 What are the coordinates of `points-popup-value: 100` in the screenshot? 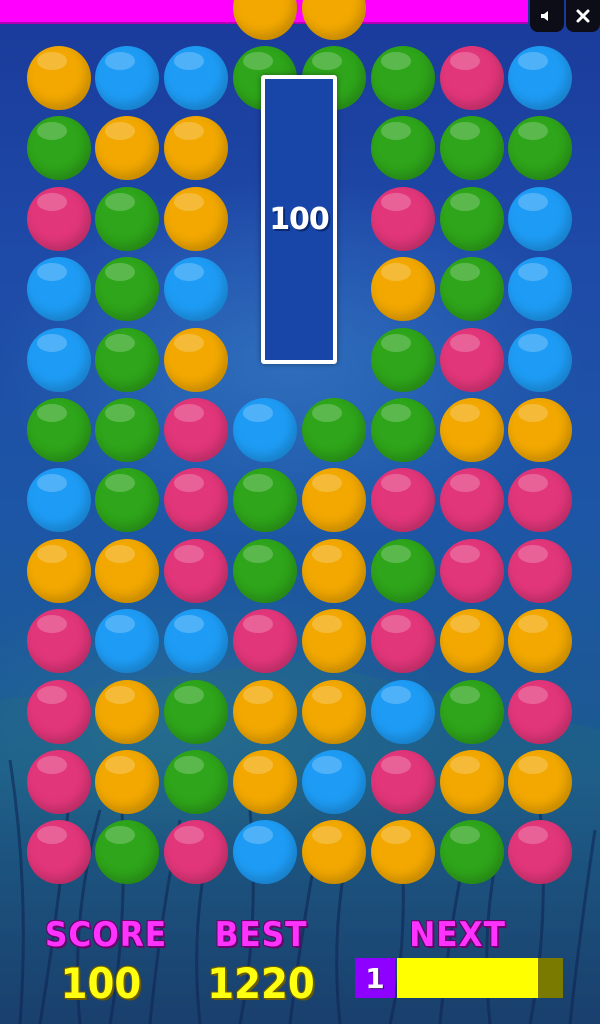 It's located at (299, 219).